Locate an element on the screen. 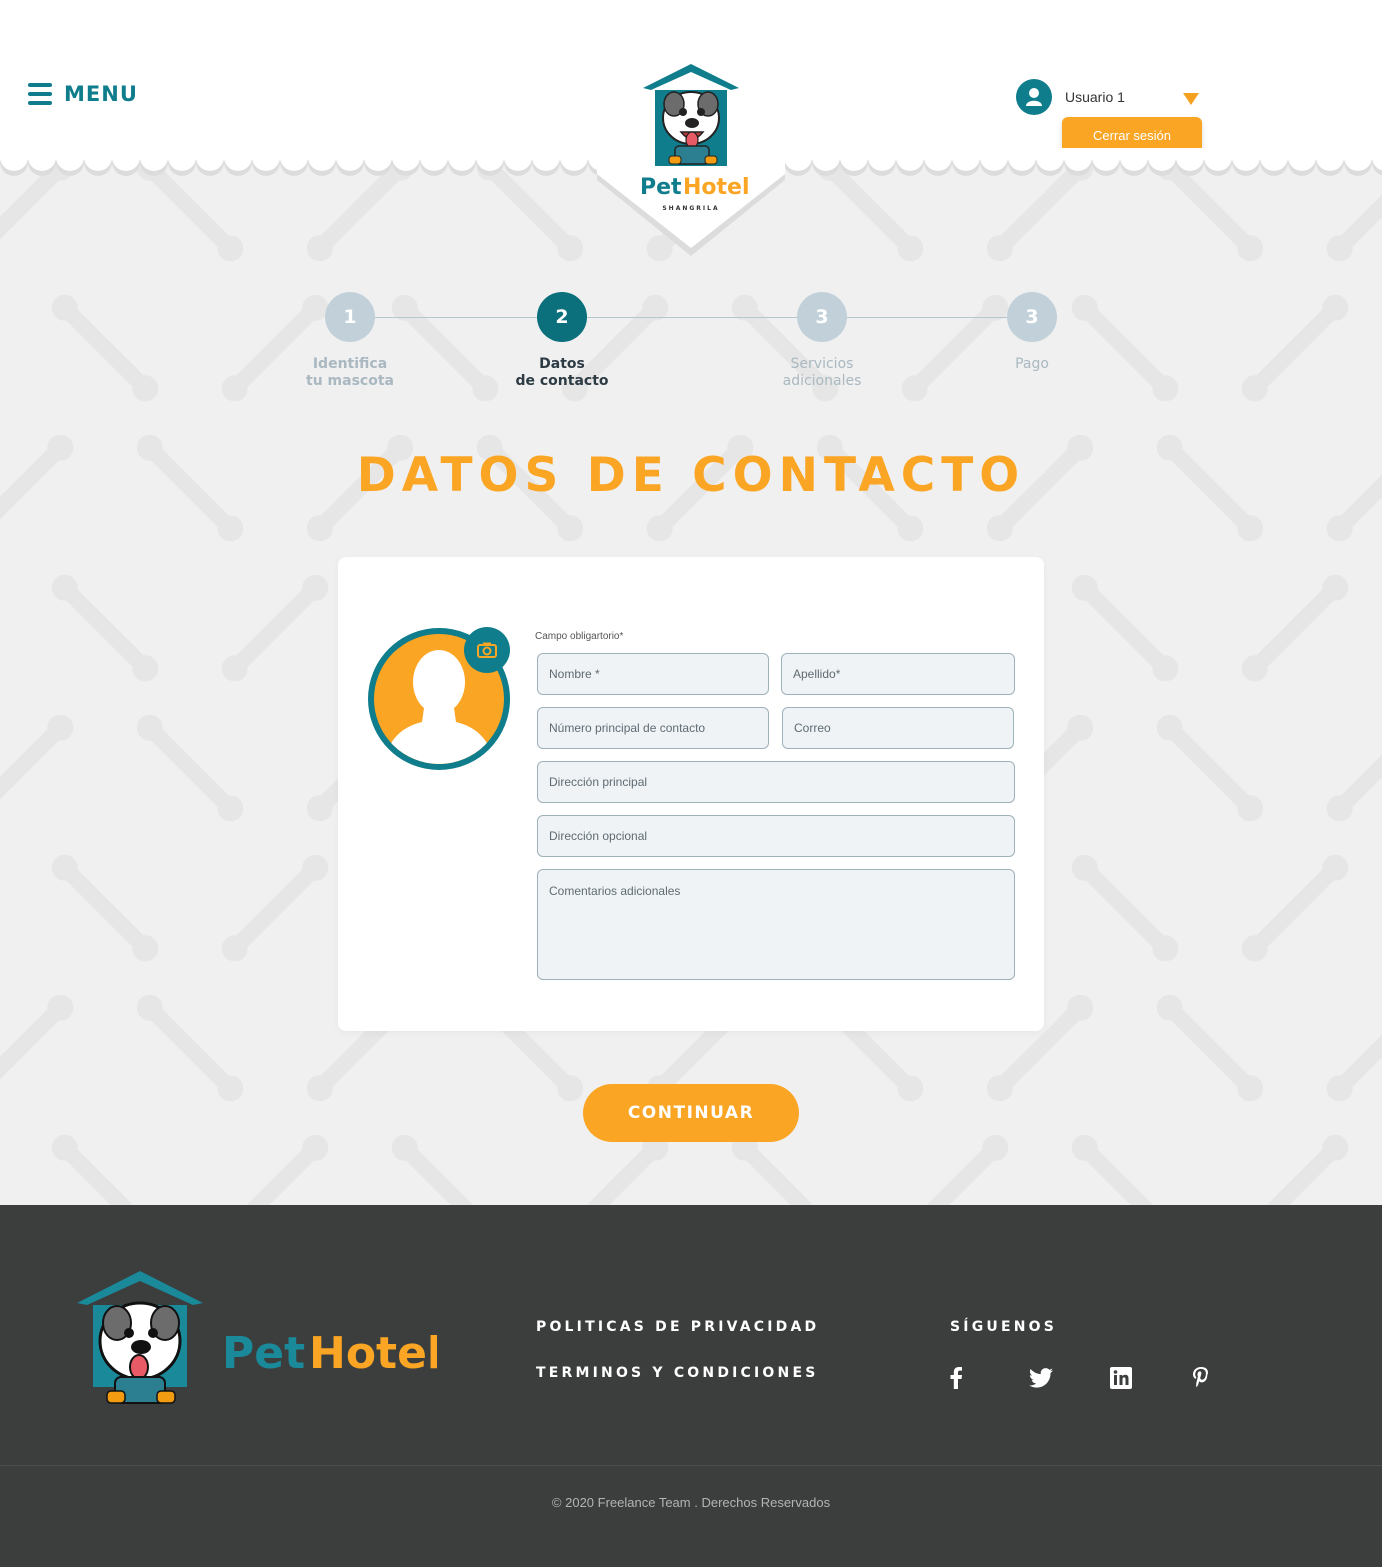 The image size is (1382, 1567). footer-logo: Pet Hotel is located at coordinates (259, 1342).